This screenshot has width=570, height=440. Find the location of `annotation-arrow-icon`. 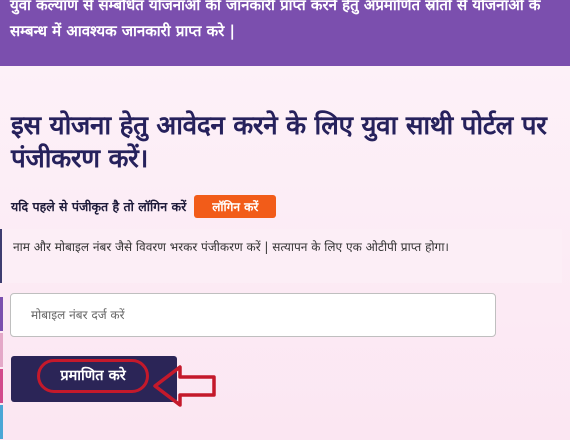

annotation-arrow-icon is located at coordinates (184, 386).